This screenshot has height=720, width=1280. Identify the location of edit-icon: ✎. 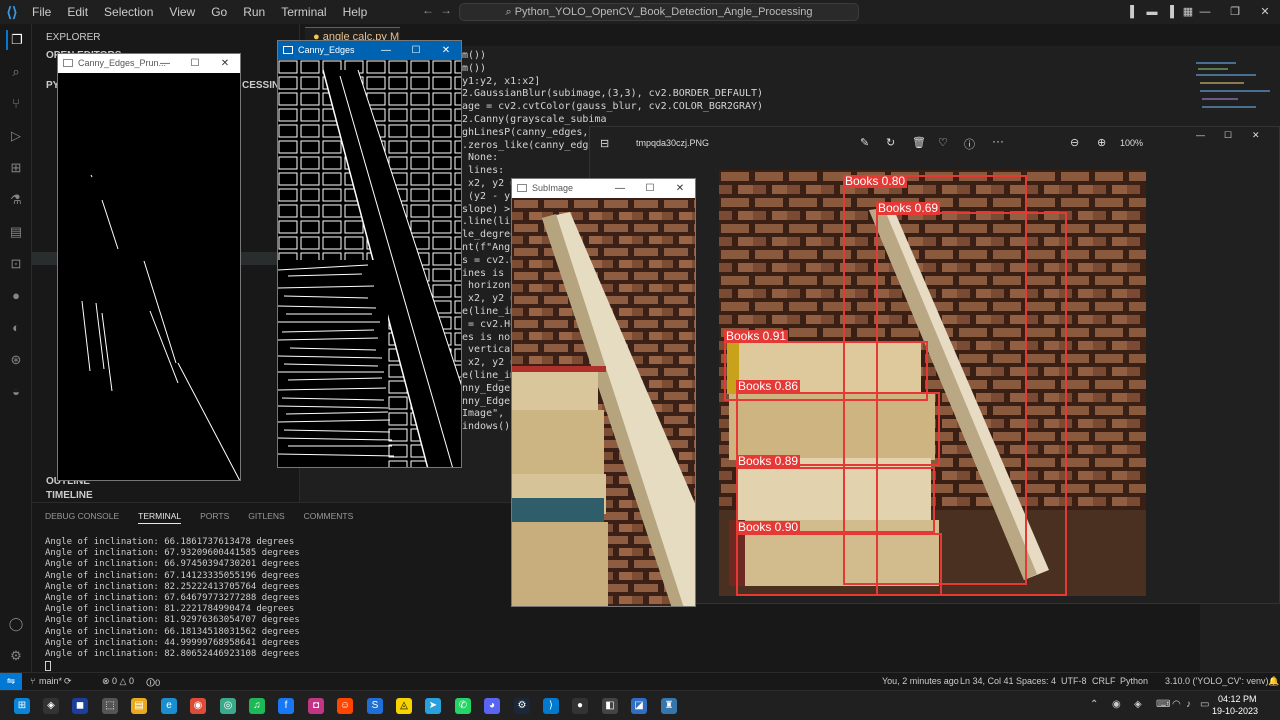
(864, 142).